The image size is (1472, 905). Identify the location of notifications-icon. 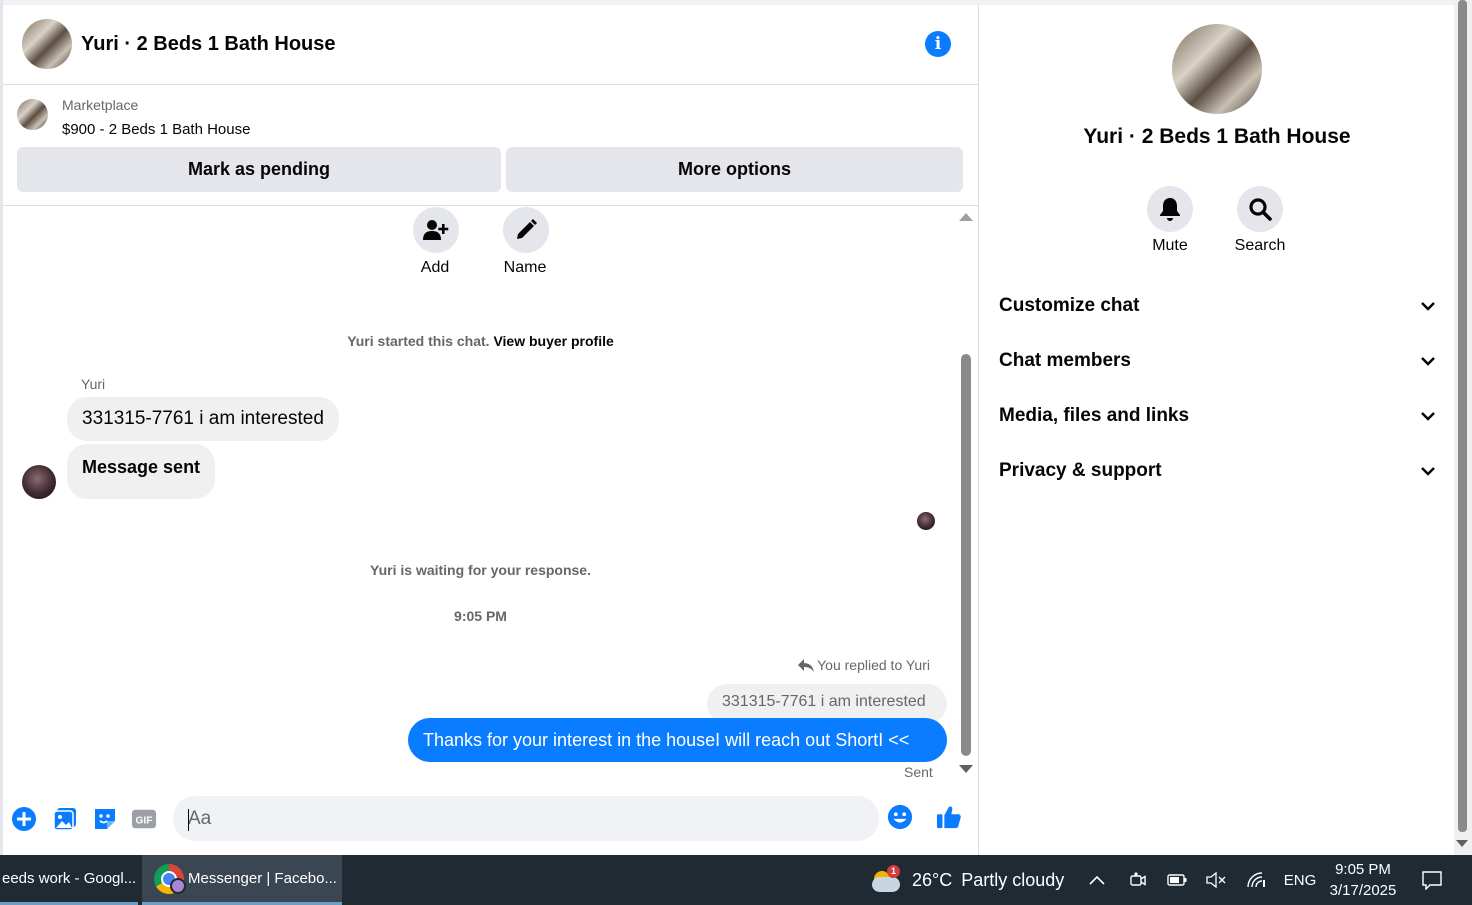
(1432, 880).